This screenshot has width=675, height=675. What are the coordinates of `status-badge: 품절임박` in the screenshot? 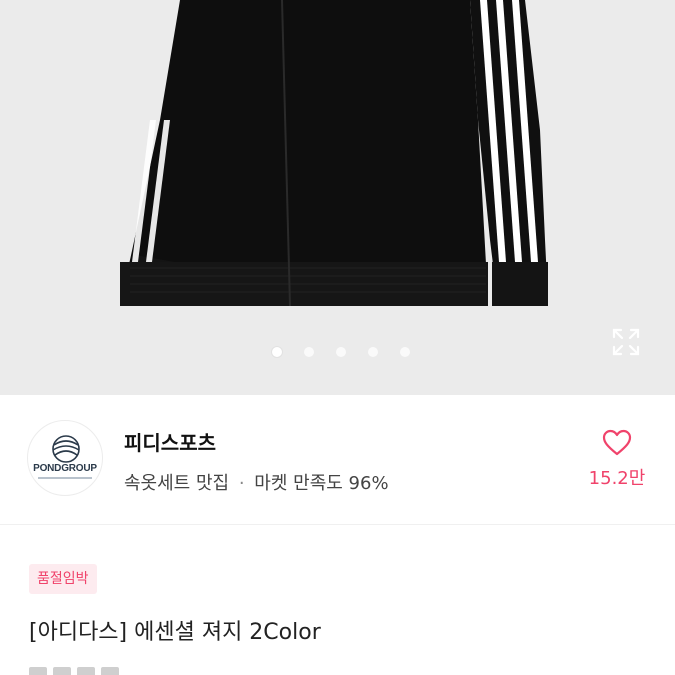 It's located at (63, 579).